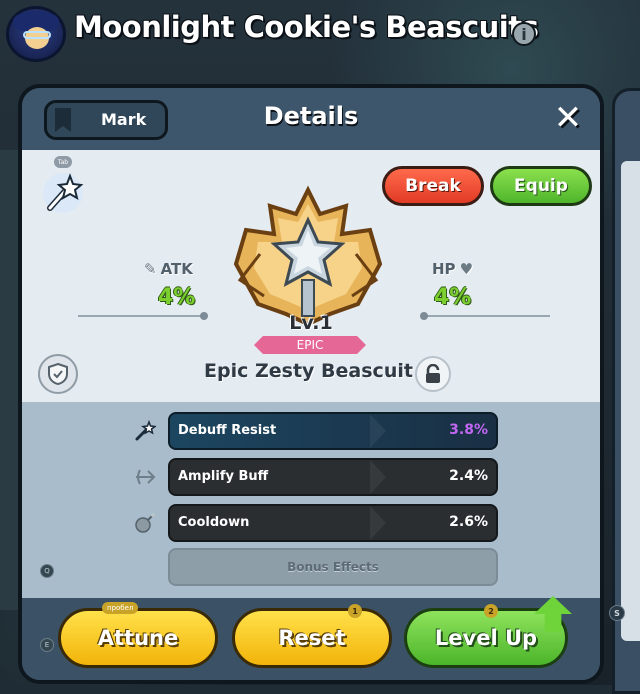 The image size is (640, 694). I want to click on rarity-badge: EPIC, so click(310, 345).